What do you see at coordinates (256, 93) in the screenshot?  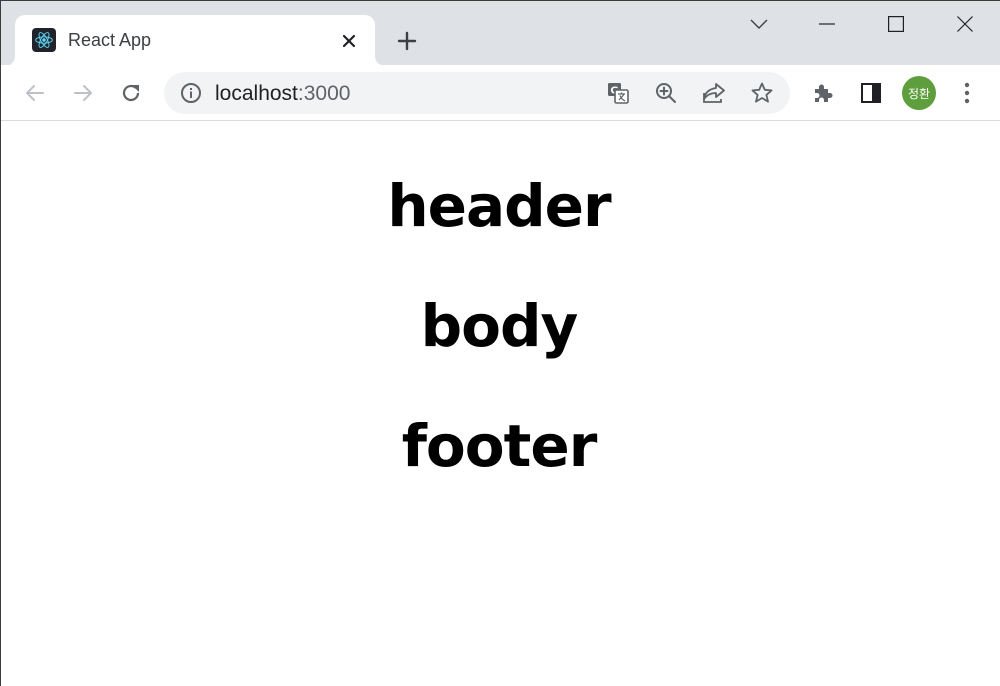 I see `url-host: localhost` at bounding box center [256, 93].